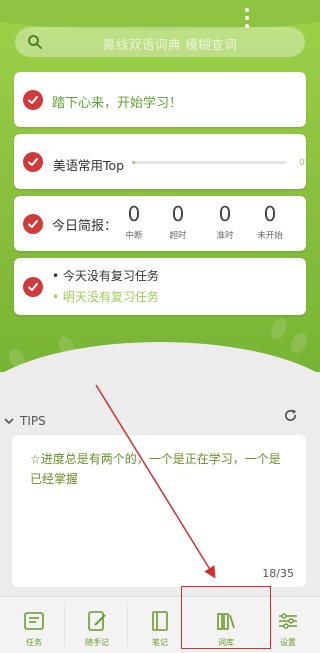  Describe the element at coordinates (270, 236) in the screenshot. I see `stat-label: 未开始` at that location.